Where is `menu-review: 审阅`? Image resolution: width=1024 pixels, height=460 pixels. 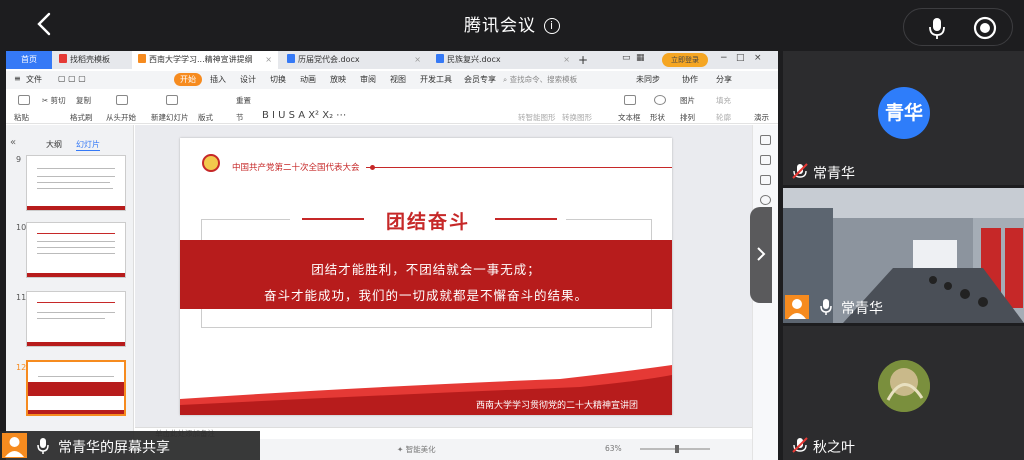
menu-review: 审阅 is located at coordinates (368, 79).